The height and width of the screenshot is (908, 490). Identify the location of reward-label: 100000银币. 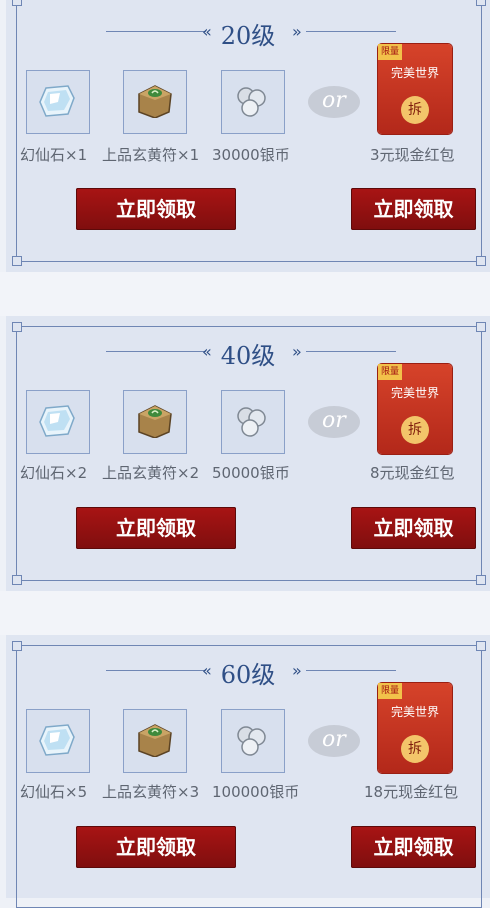
(256, 792).